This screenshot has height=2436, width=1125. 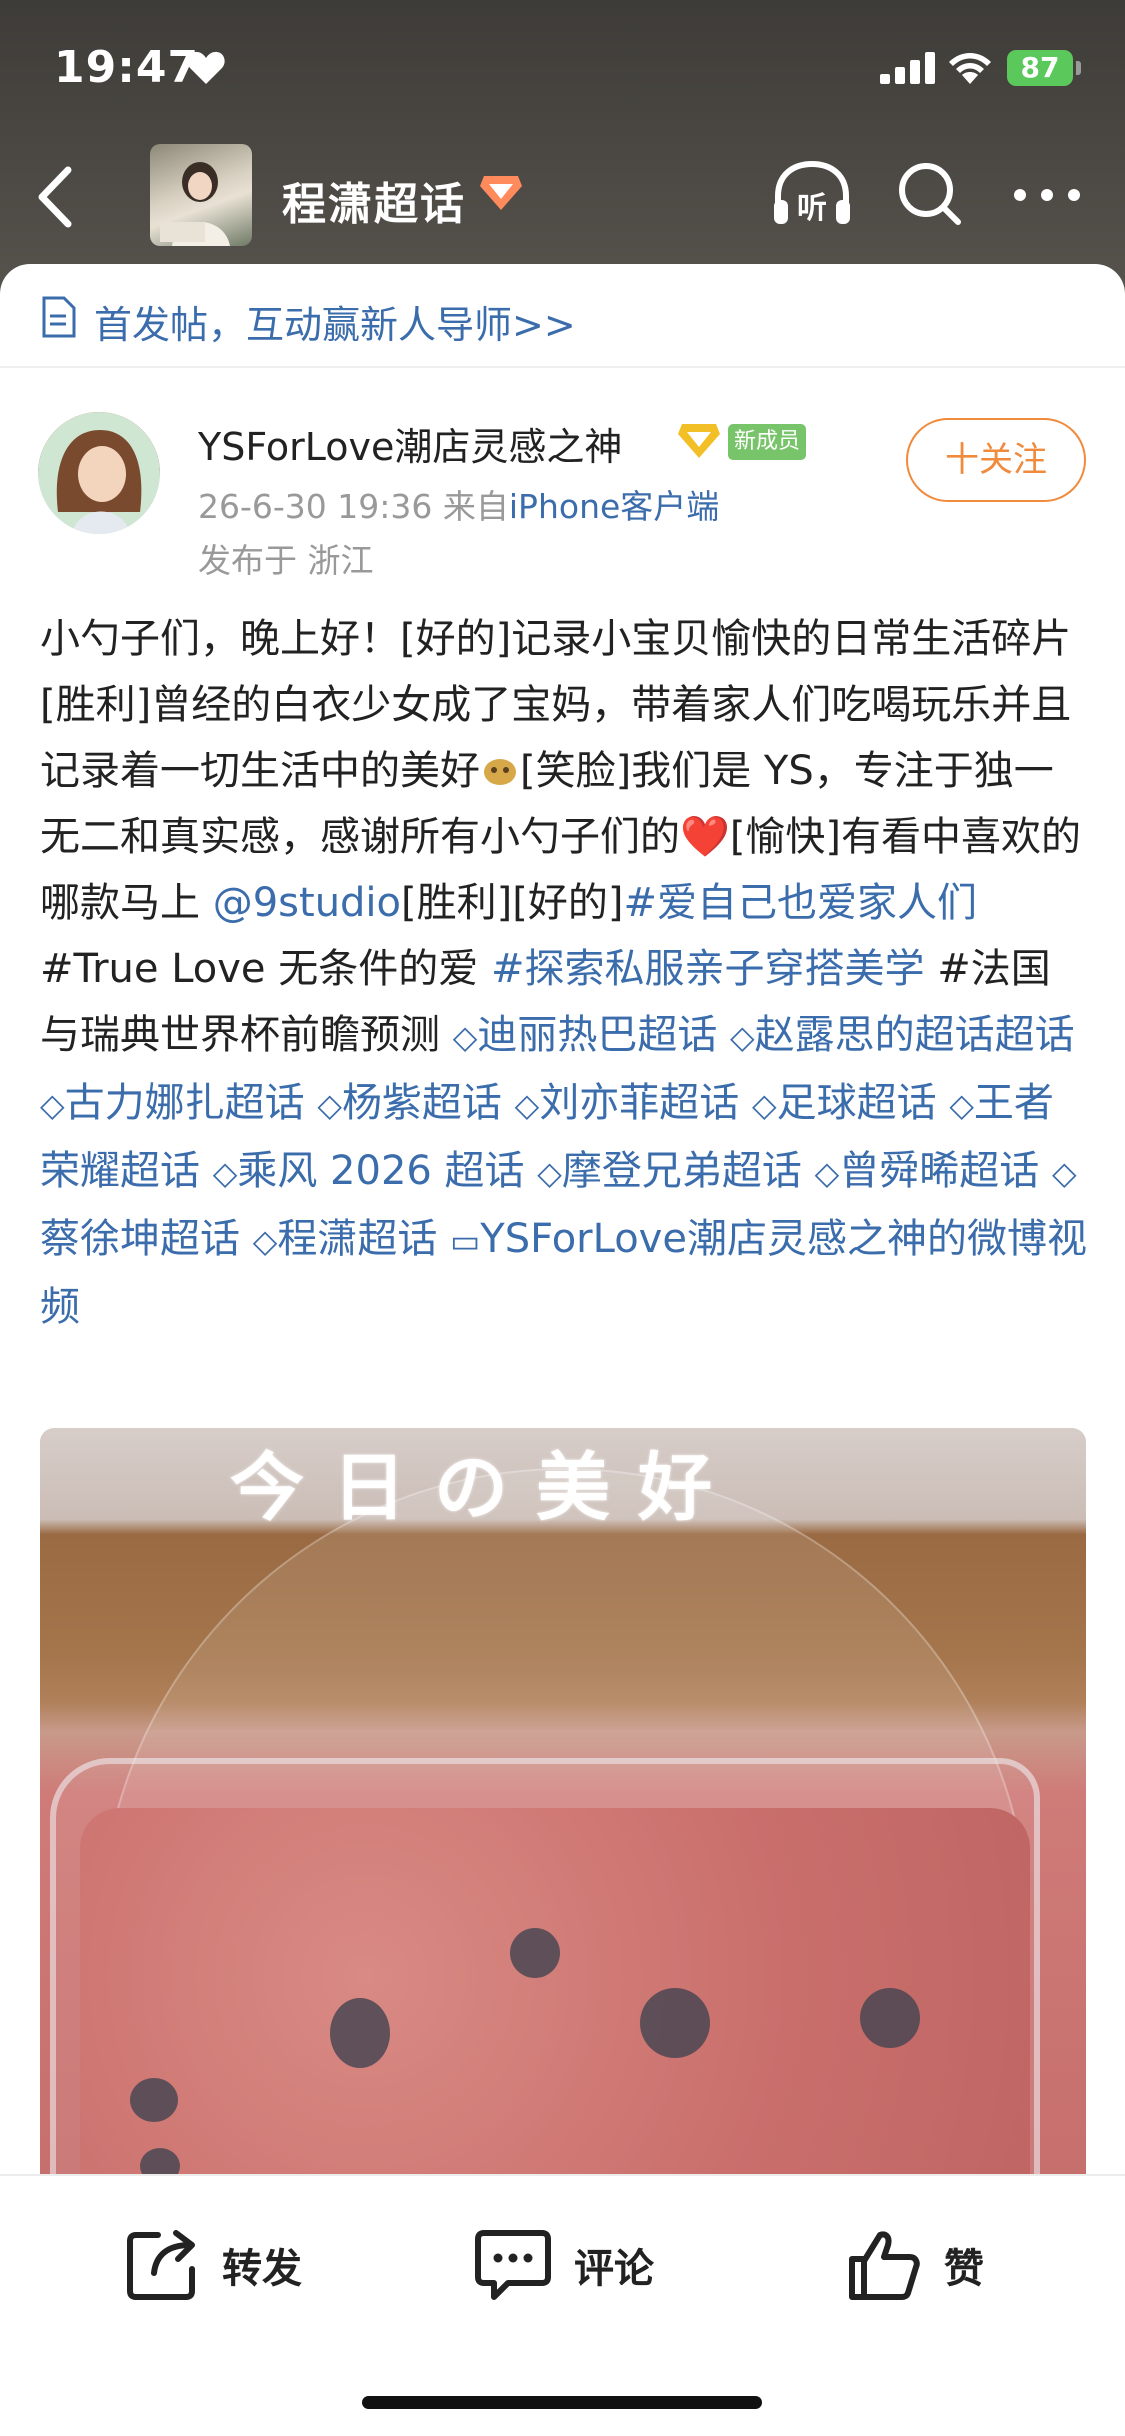 I want to click on post-text-segment: [胜利][好的], so click(x=512, y=903).